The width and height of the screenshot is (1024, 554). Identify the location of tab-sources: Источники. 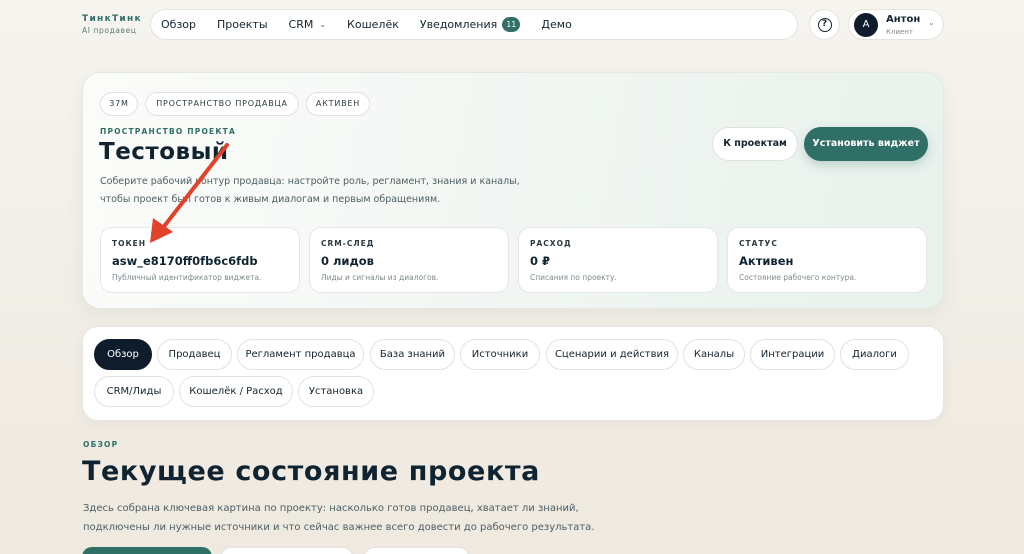
(500, 354).